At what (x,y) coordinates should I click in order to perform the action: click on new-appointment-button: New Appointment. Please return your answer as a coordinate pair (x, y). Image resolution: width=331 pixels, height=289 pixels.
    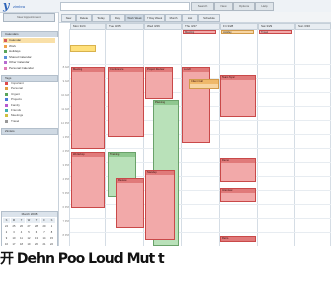
    Looking at the image, I should click on (29, 17).